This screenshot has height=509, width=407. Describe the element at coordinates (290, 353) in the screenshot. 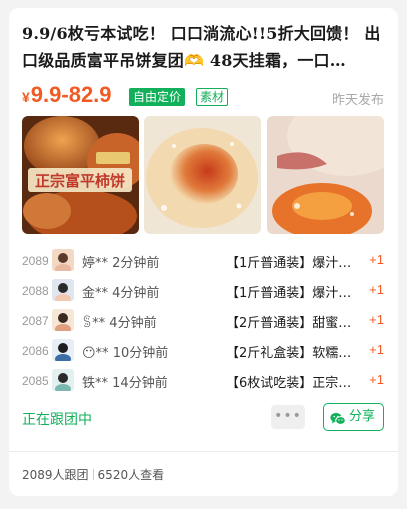

I see `order-item: 【2斤礼盒装】软糯柿饼` at that location.